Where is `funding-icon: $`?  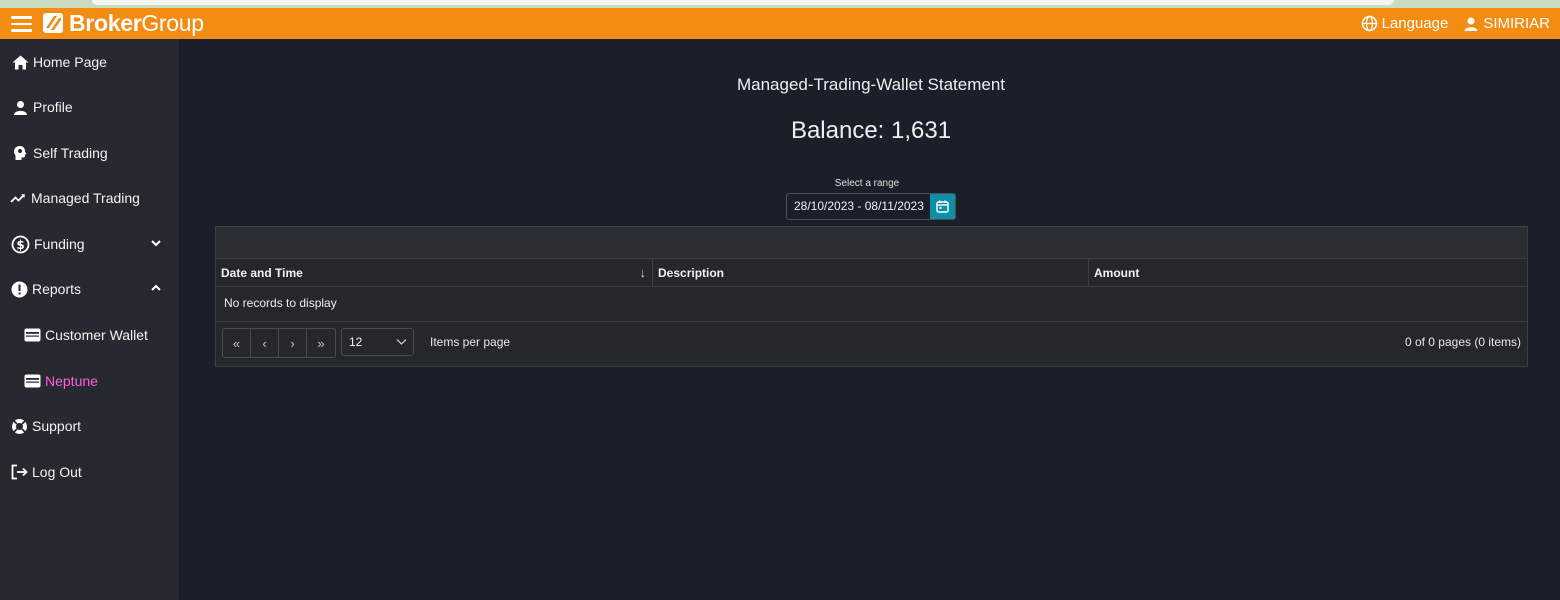
funding-icon: $ is located at coordinates (20, 244).